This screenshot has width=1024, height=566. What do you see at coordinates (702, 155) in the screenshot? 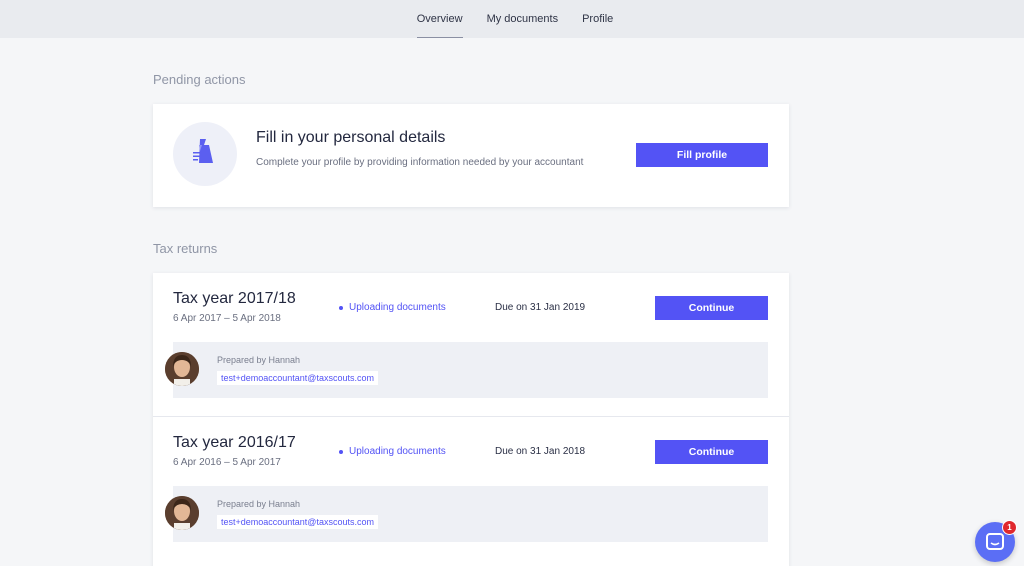
I see `fill-profile-button: Fill profile` at bounding box center [702, 155].